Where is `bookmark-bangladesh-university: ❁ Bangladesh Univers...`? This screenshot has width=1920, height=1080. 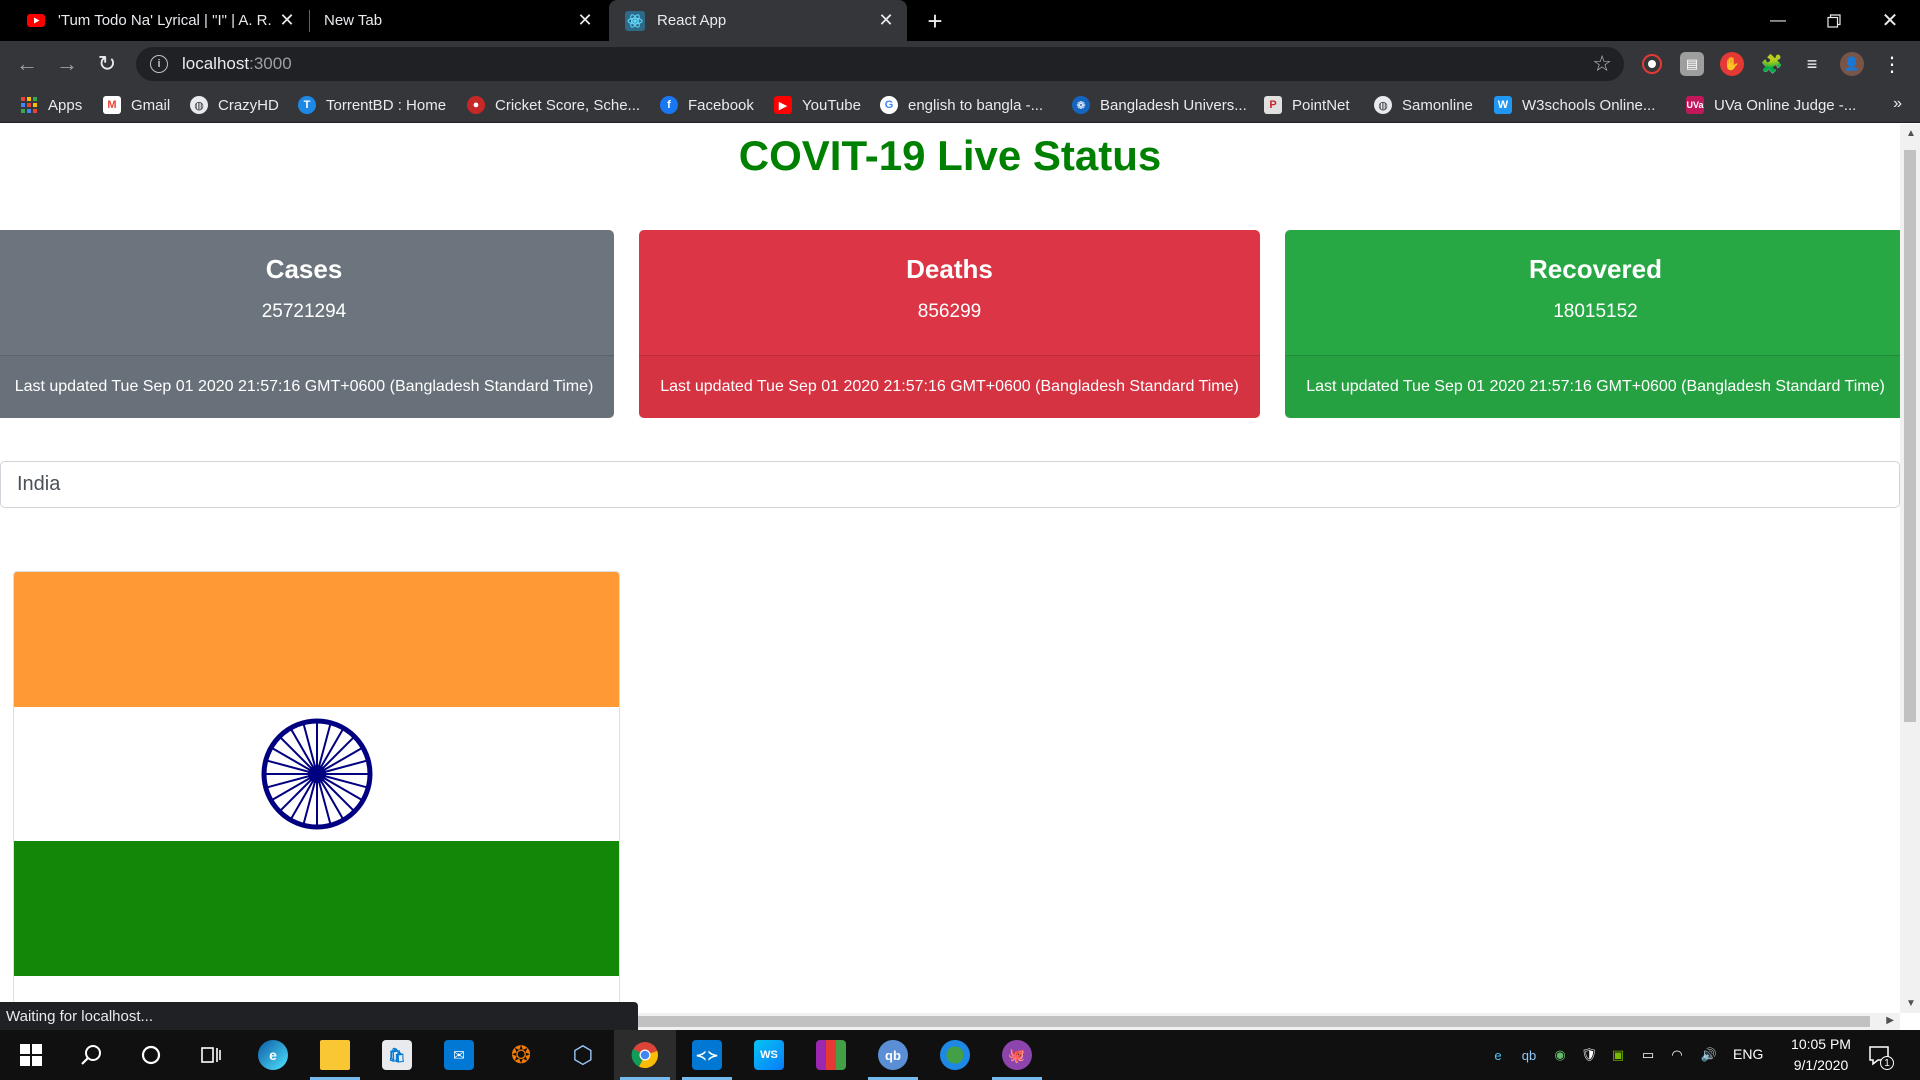 bookmark-bangladesh-university: ❁ Bangladesh Univers... is located at coordinates (1159, 105).